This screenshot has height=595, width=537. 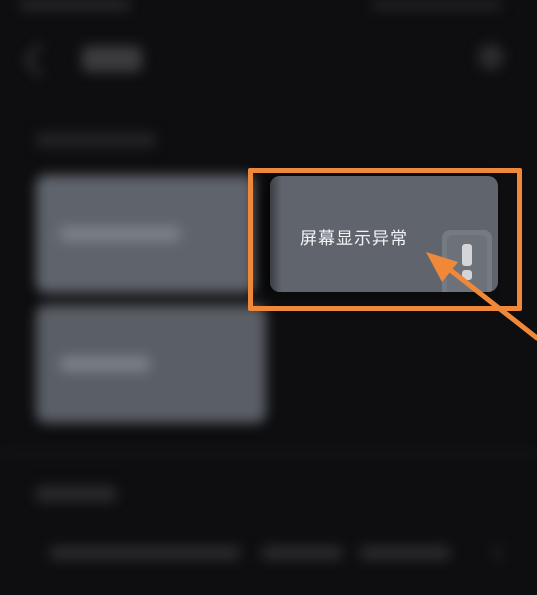 I want to click on page-title-blurred, so click(x=112, y=59).